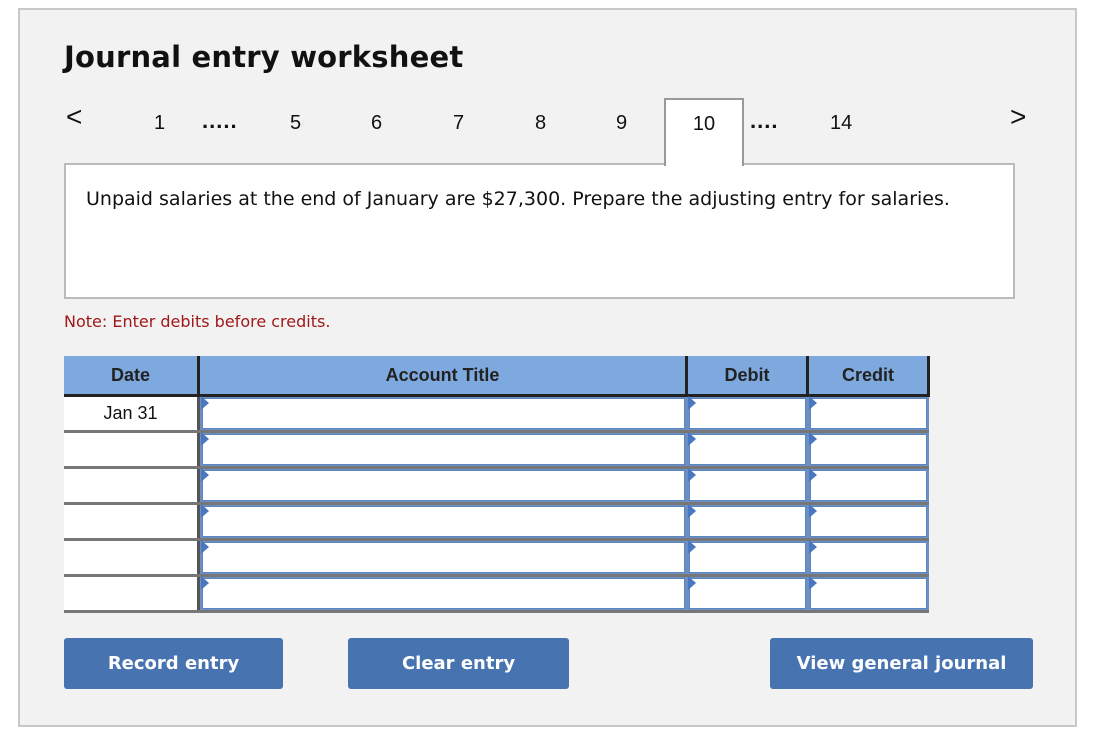 The image size is (1098, 742). I want to click on tab-6: 6, so click(376, 123).